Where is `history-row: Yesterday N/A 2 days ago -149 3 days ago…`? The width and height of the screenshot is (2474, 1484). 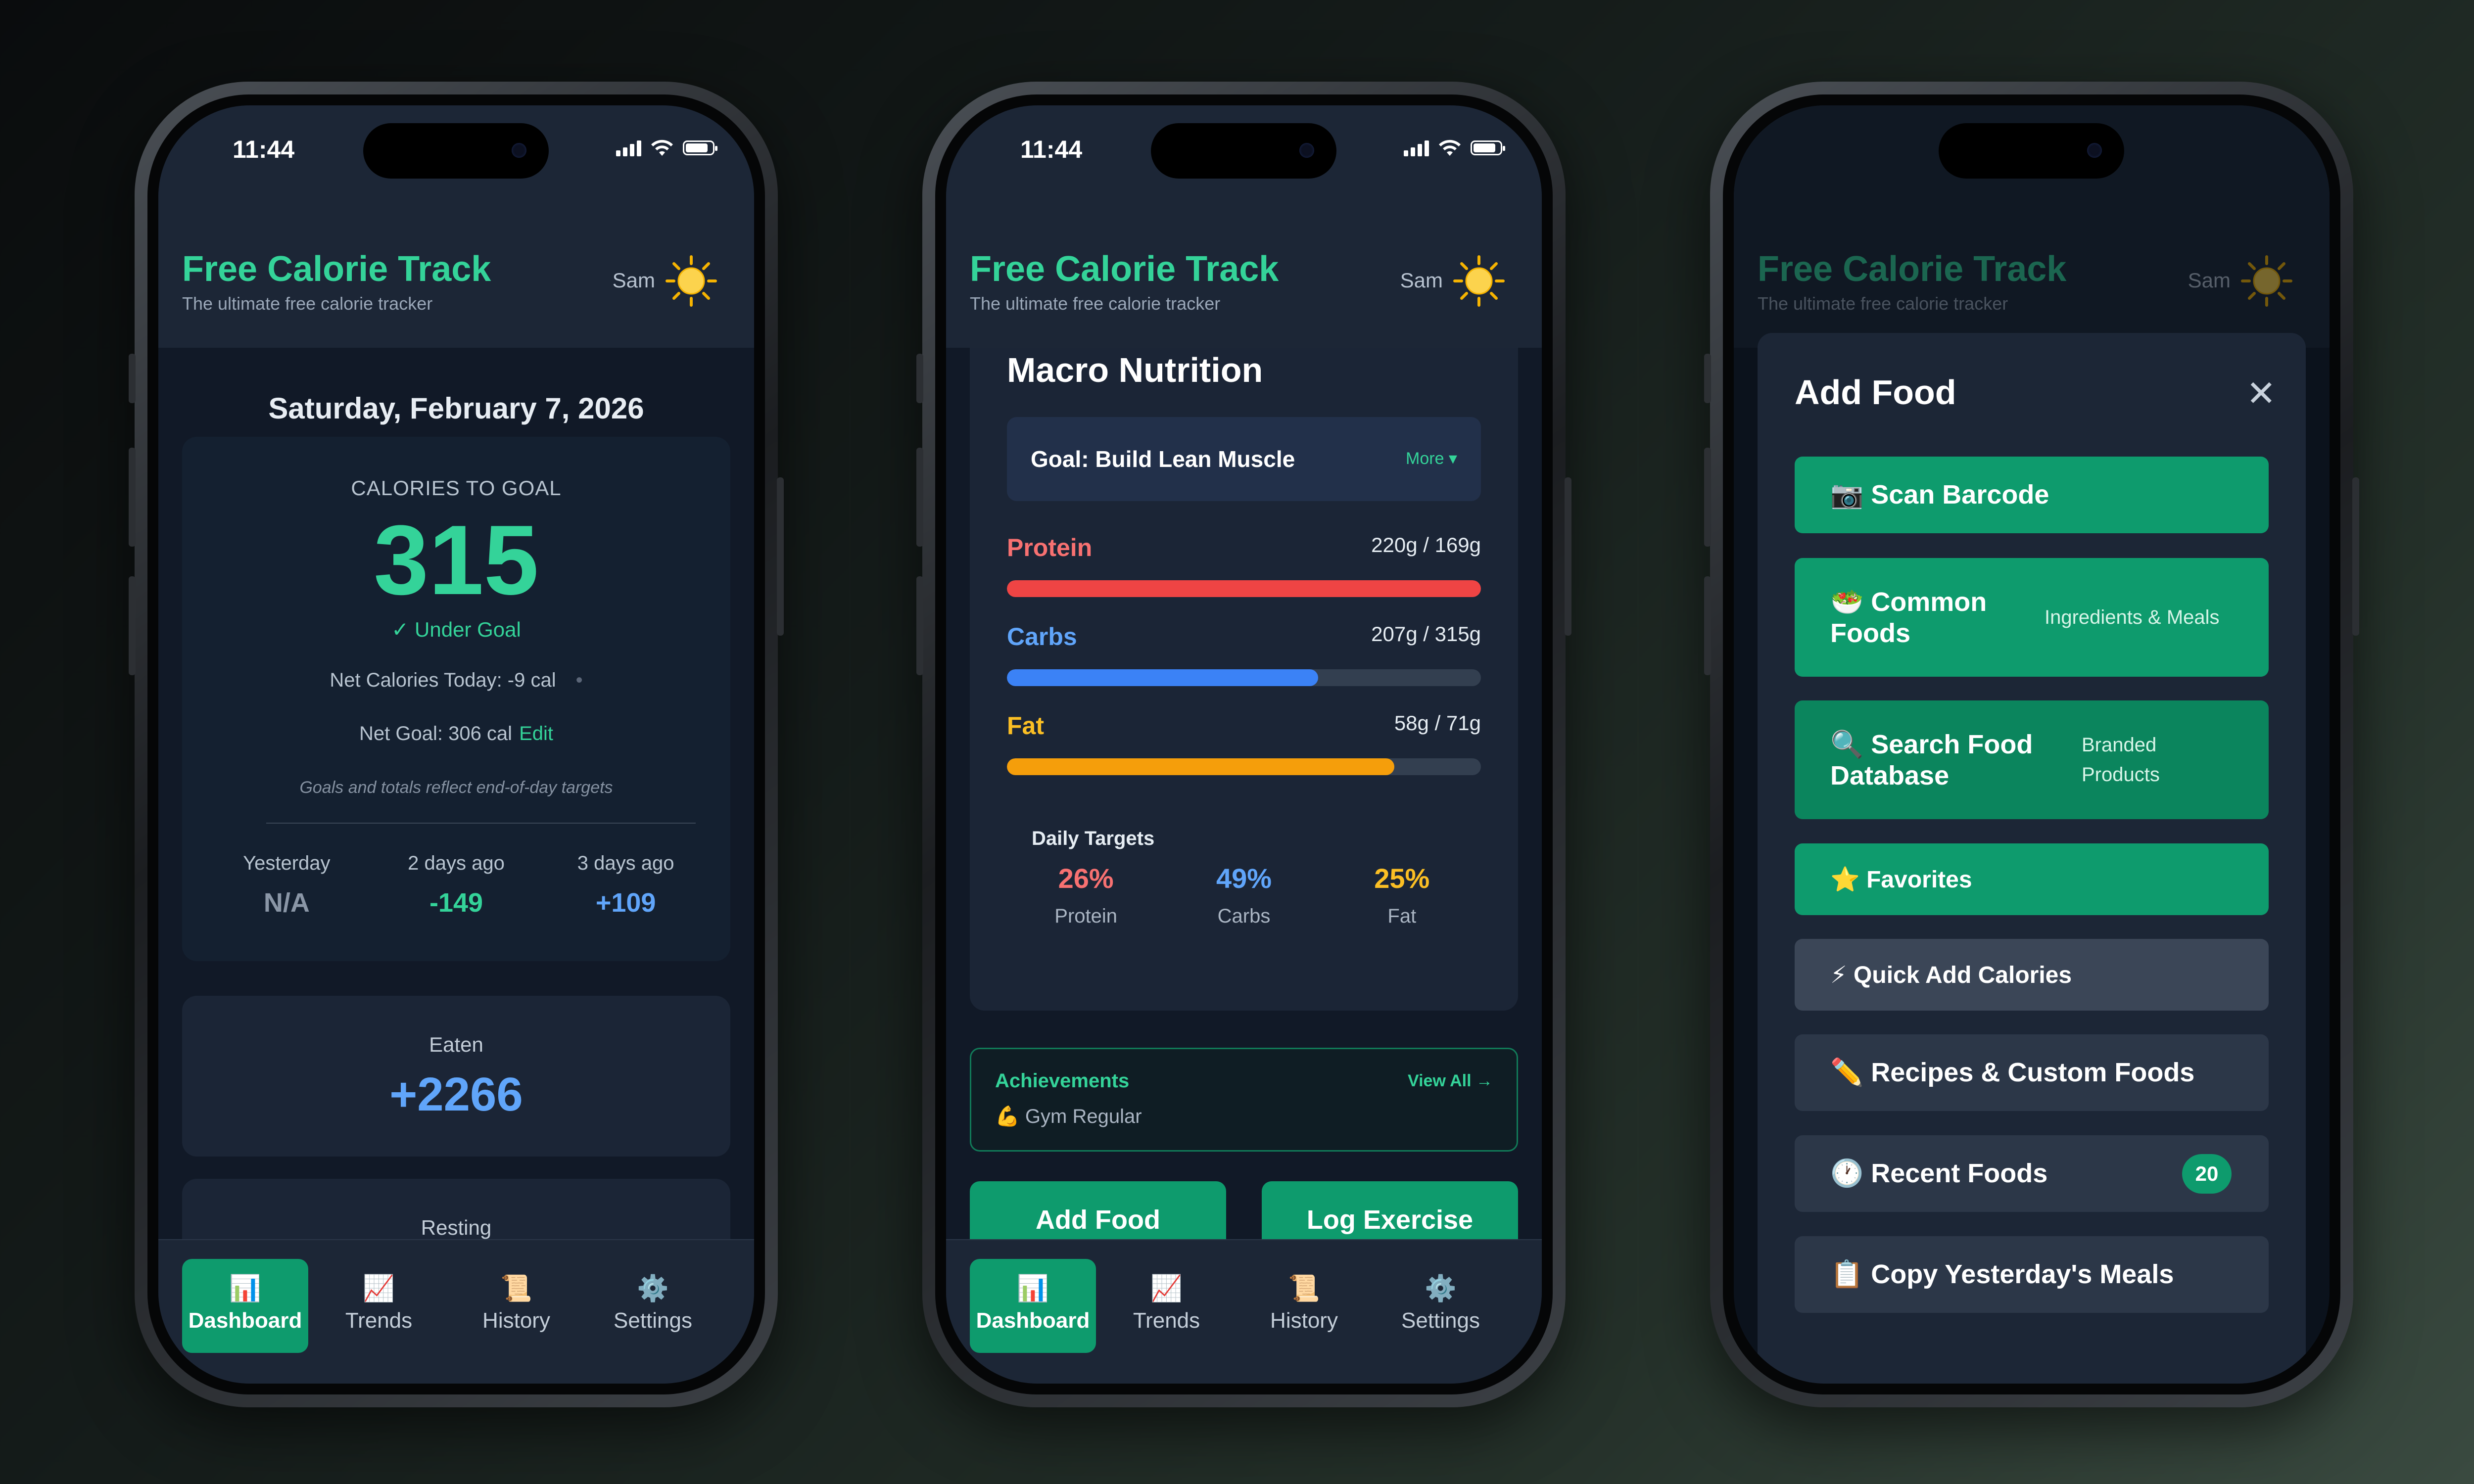
history-row: Yesterday N/A 2 days ago -149 3 days ago… is located at coordinates (456, 885).